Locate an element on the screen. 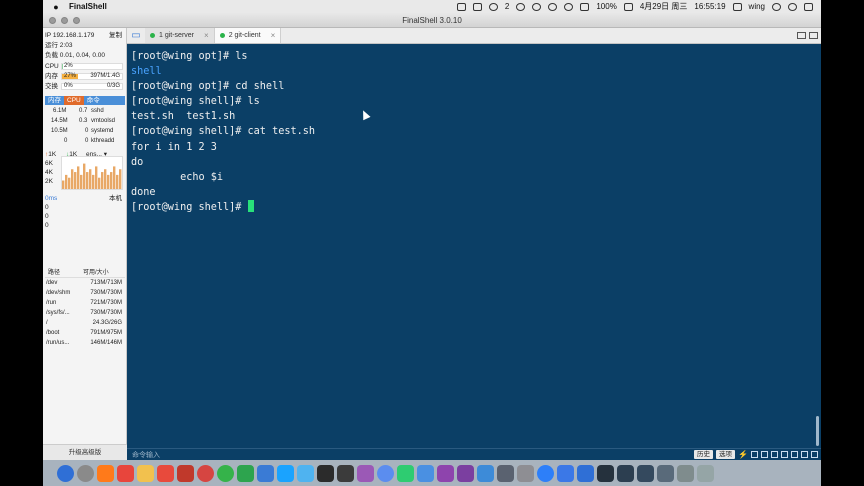  fullscreen-icon is located at coordinates (814, 454).